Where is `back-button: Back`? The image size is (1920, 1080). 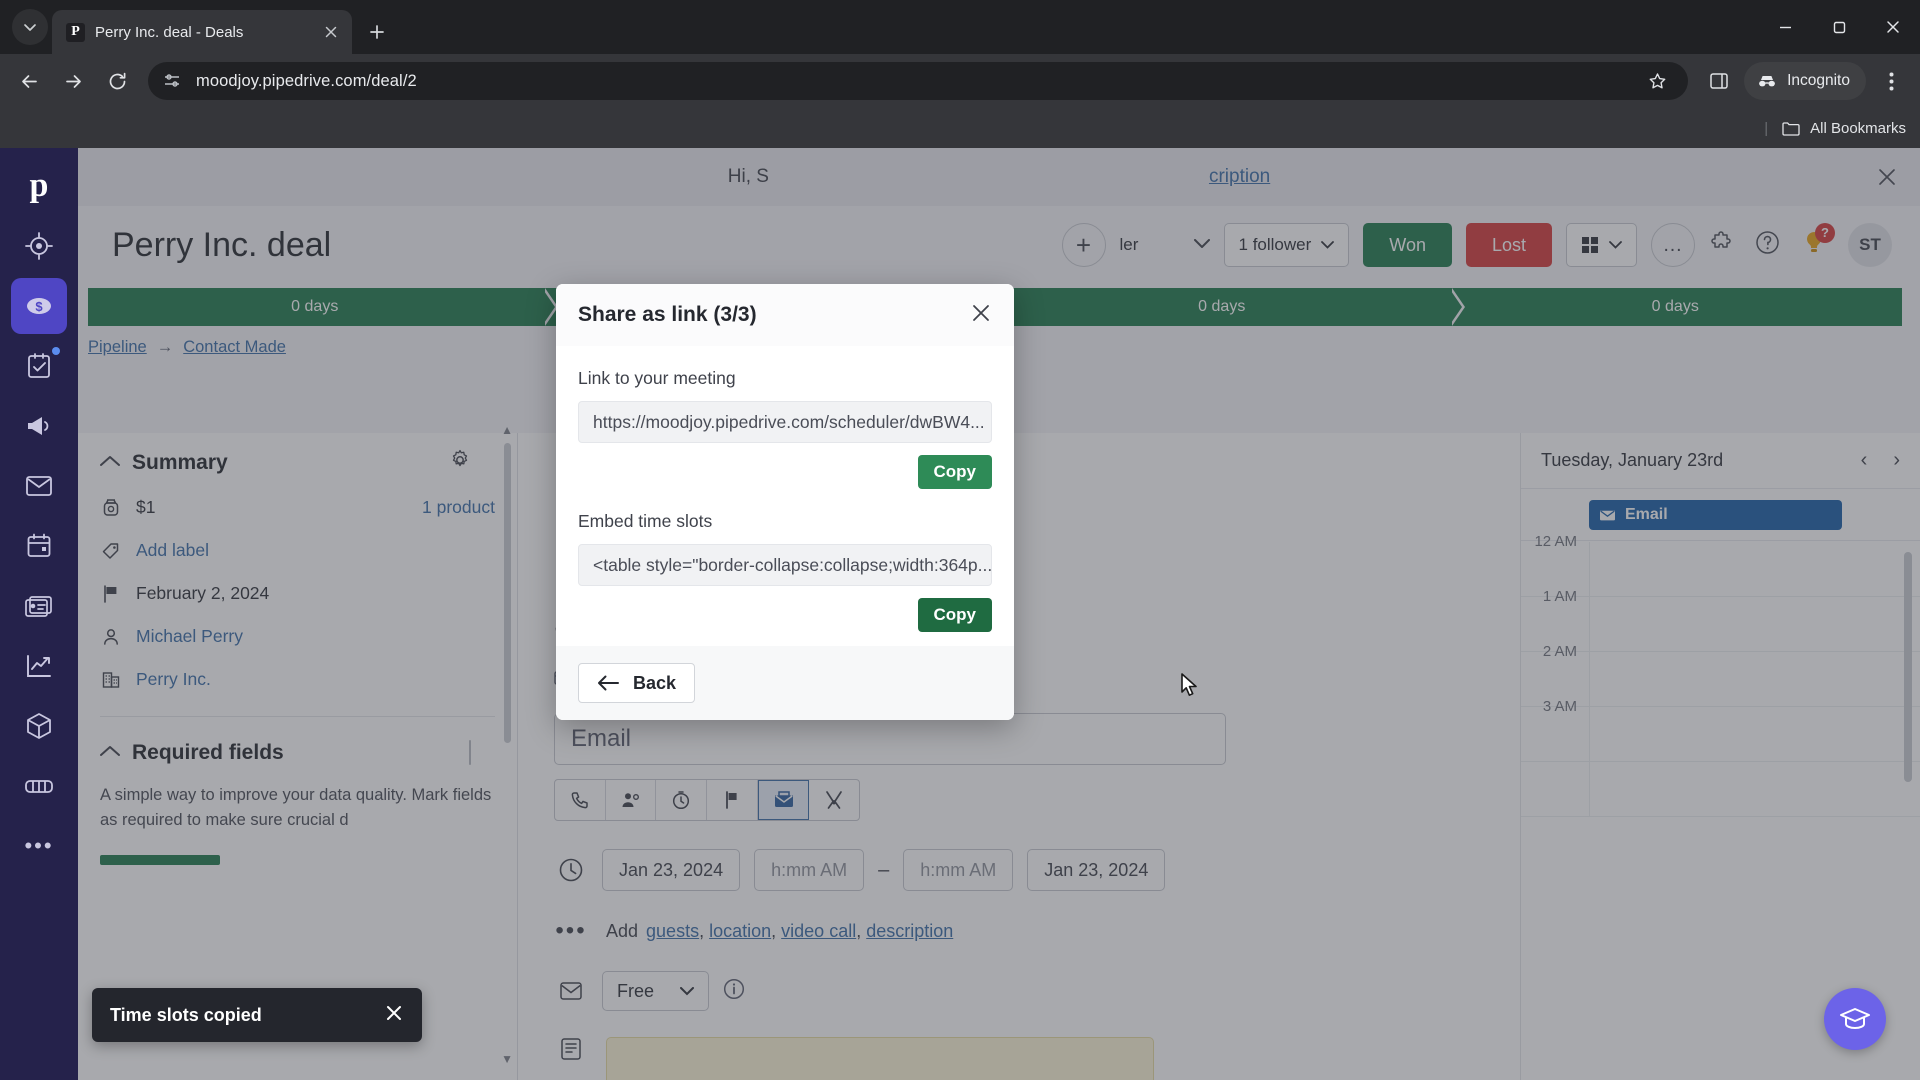 back-button: Back is located at coordinates (637, 683).